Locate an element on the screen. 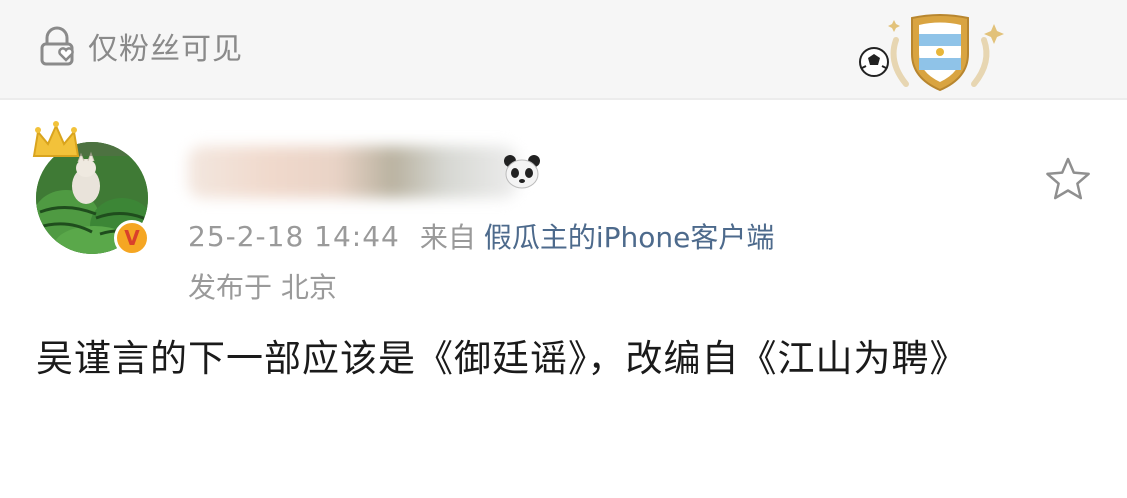 This screenshot has height=498, width=1127. post-meta: 25-2-18 14:44 来自 假瓜主的iPhone客户端 is located at coordinates (481, 236).